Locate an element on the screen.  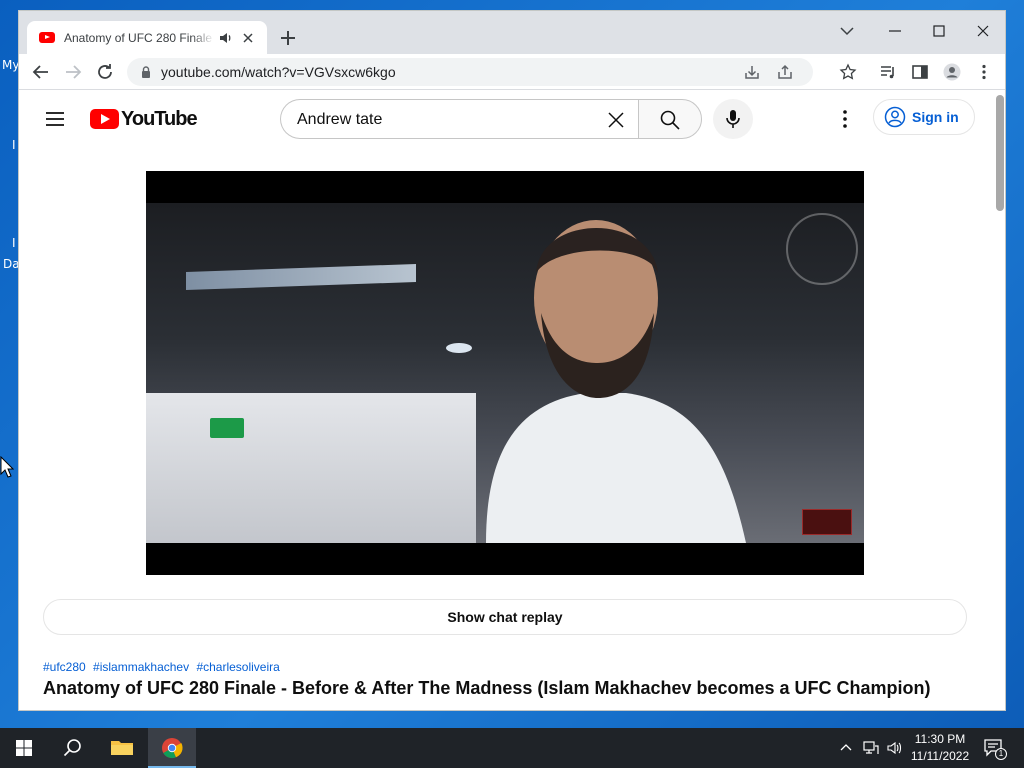
scrollbar-thumb is located at coordinates (1000, 153).